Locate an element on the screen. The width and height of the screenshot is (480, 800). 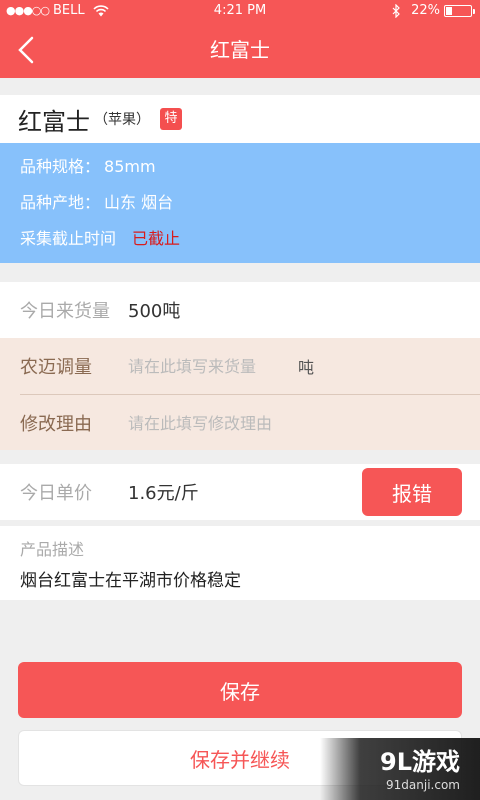
origin-label: 品种产地： is located at coordinates (60, 202).